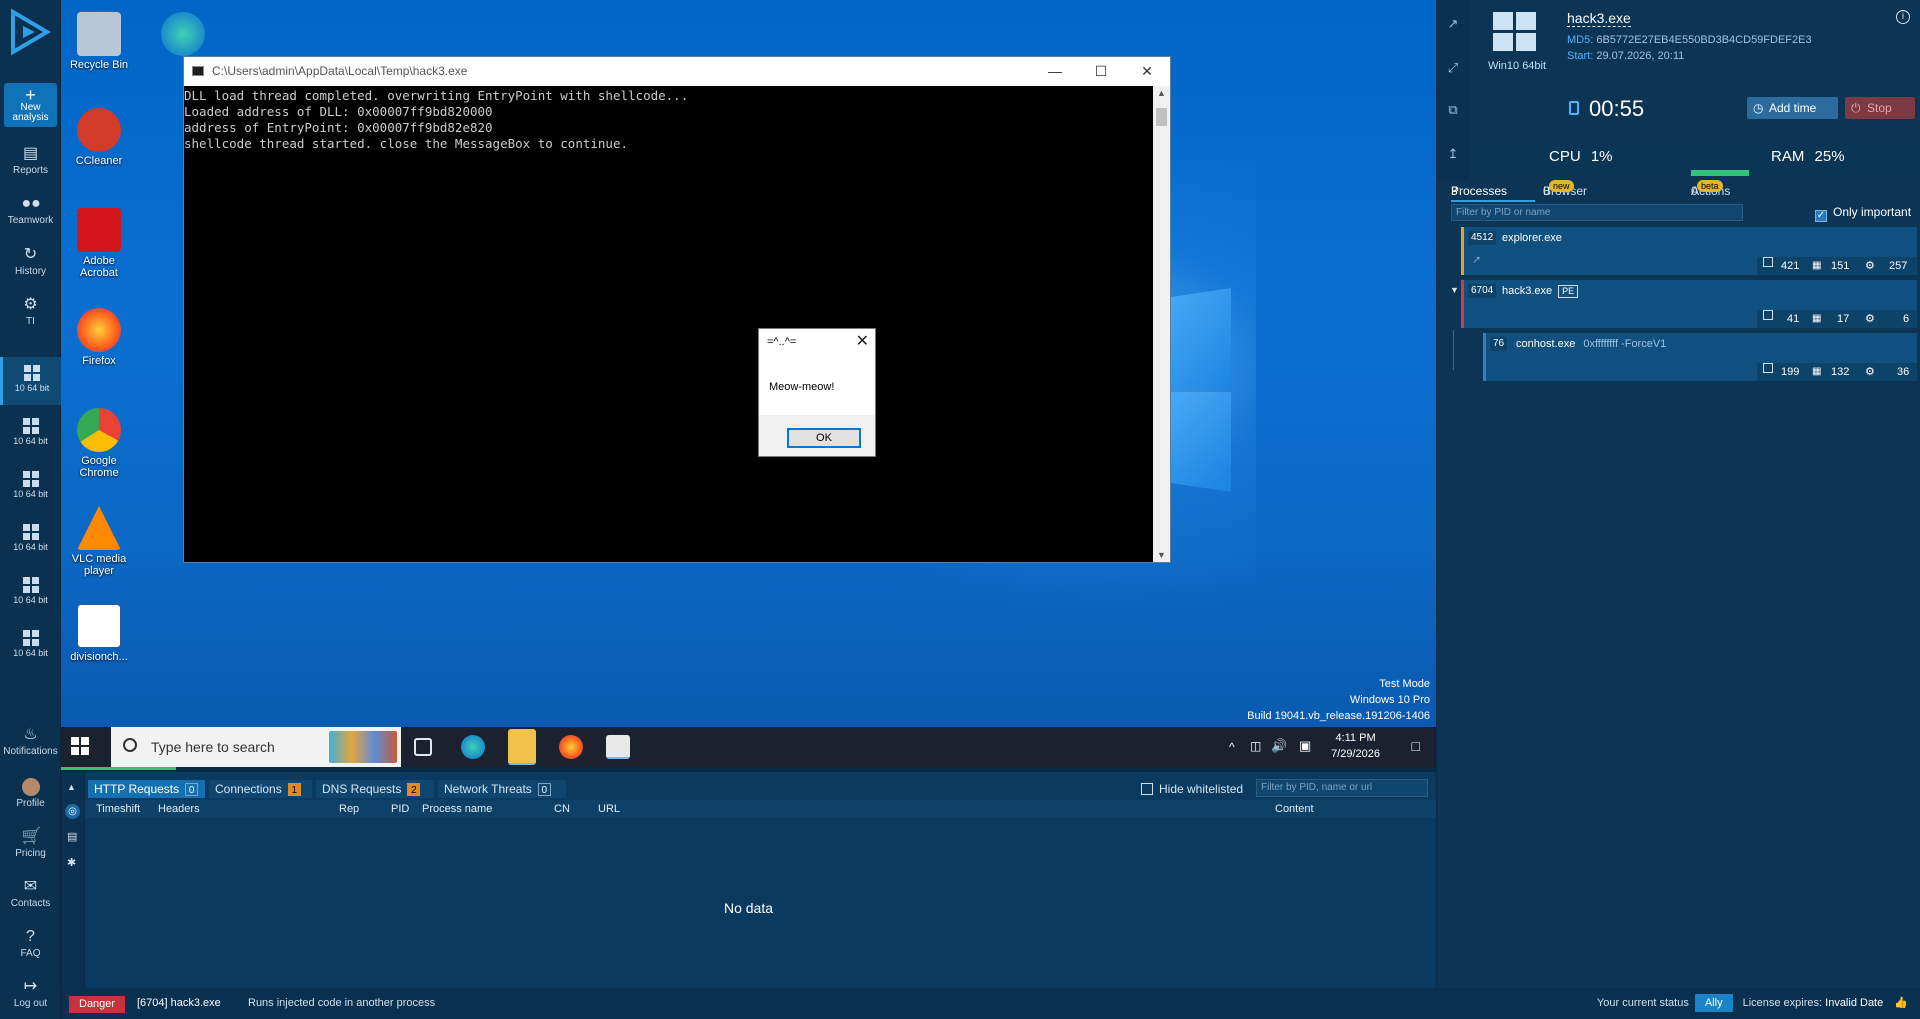 This screenshot has height=1019, width=1920. What do you see at coordinates (423, 747) in the screenshot?
I see `task-view-icon` at bounding box center [423, 747].